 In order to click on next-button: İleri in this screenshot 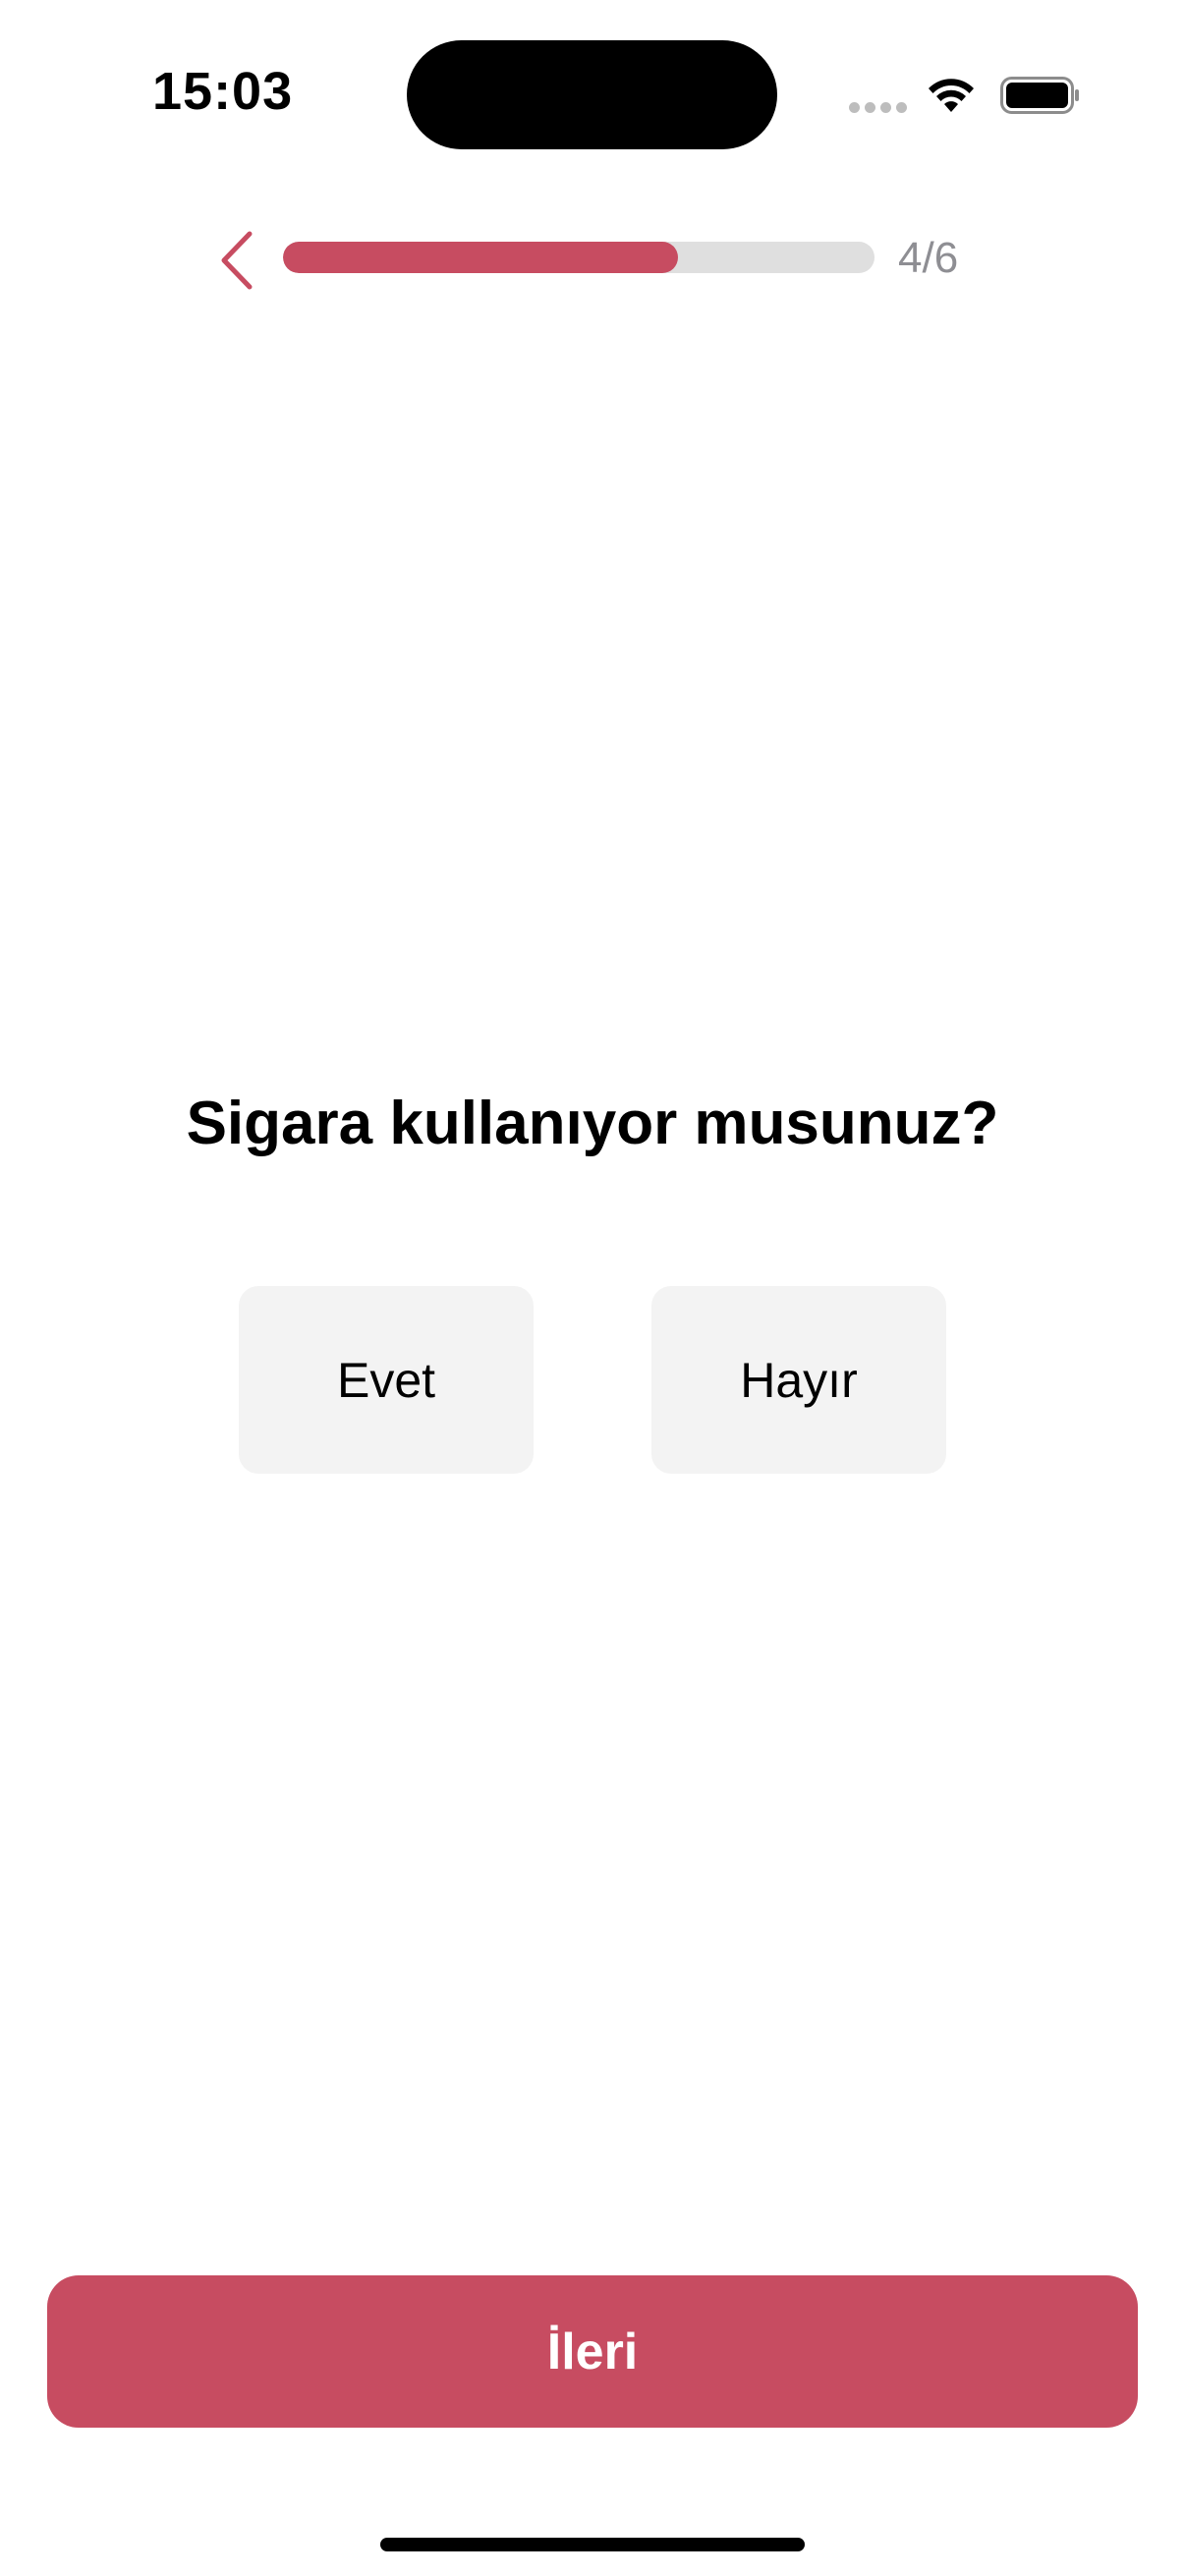, I will do `click(592, 2351)`.